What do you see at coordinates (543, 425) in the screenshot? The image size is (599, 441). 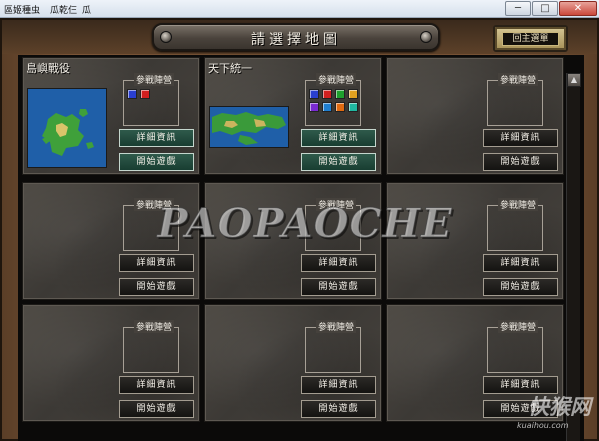 I see `site-url: kuaihou.com` at bounding box center [543, 425].